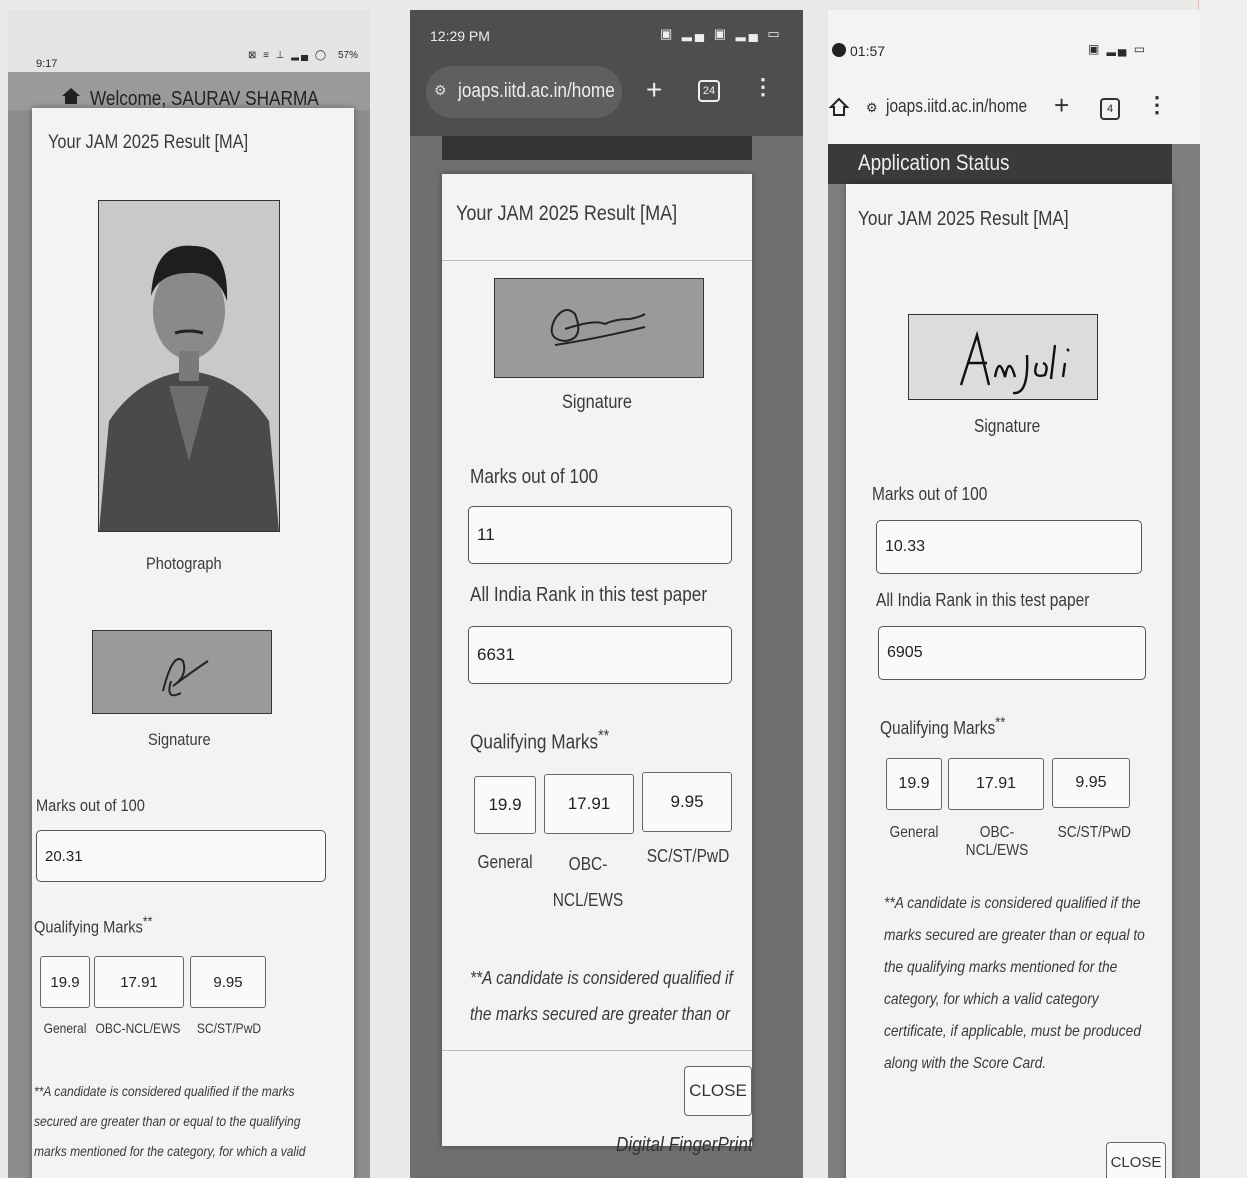 Image resolution: width=1247 pixels, height=1178 pixels. I want to click on page-header-strip, so click(597, 148).